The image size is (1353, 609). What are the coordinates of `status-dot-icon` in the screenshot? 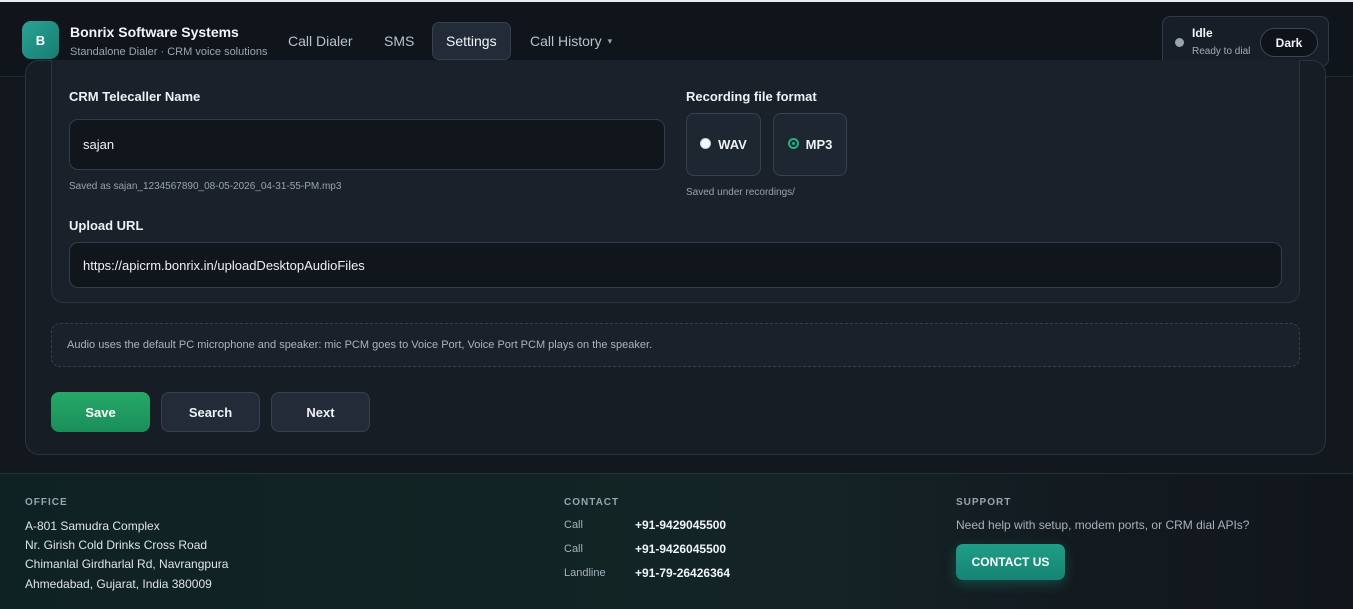 It's located at (1179, 42).